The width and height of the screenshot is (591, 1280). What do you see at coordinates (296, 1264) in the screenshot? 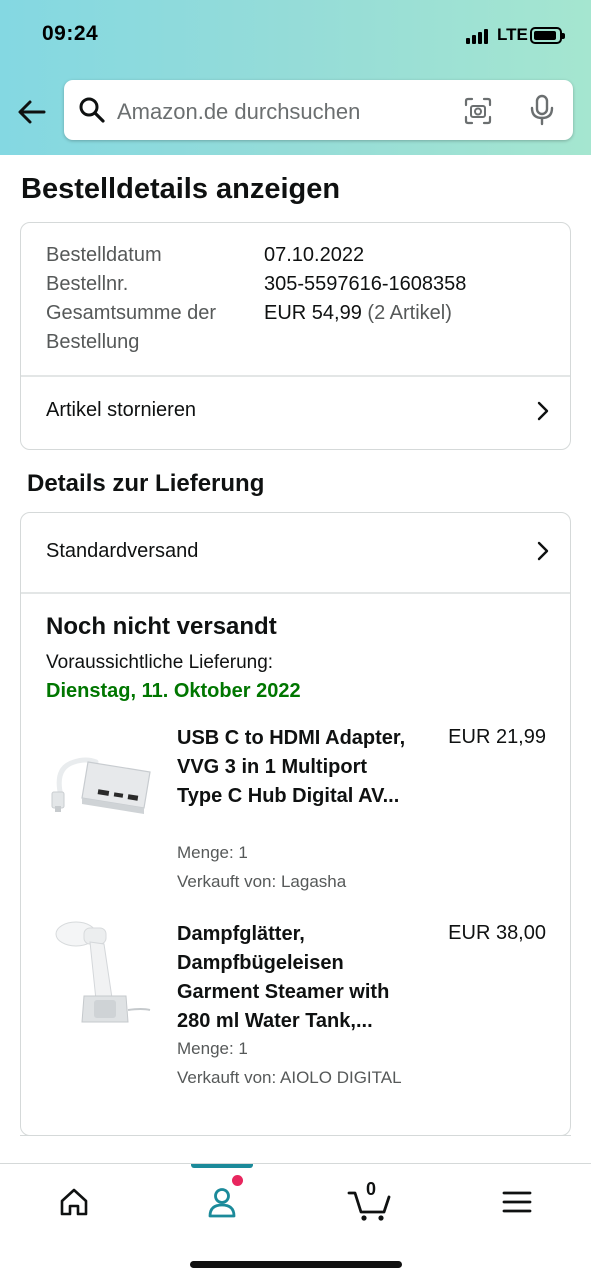
I see `home-indicator` at bounding box center [296, 1264].